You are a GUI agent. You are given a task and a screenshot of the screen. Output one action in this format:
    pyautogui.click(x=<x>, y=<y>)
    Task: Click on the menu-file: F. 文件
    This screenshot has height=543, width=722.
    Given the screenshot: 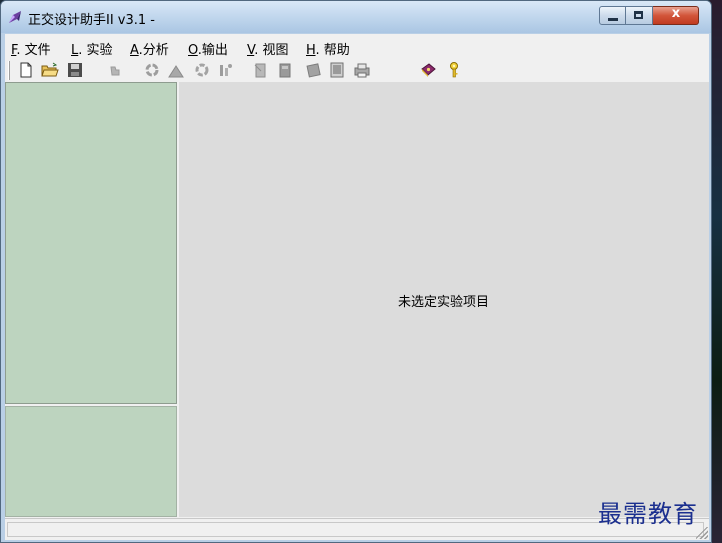 What is the action you would take?
    pyautogui.click(x=31, y=48)
    